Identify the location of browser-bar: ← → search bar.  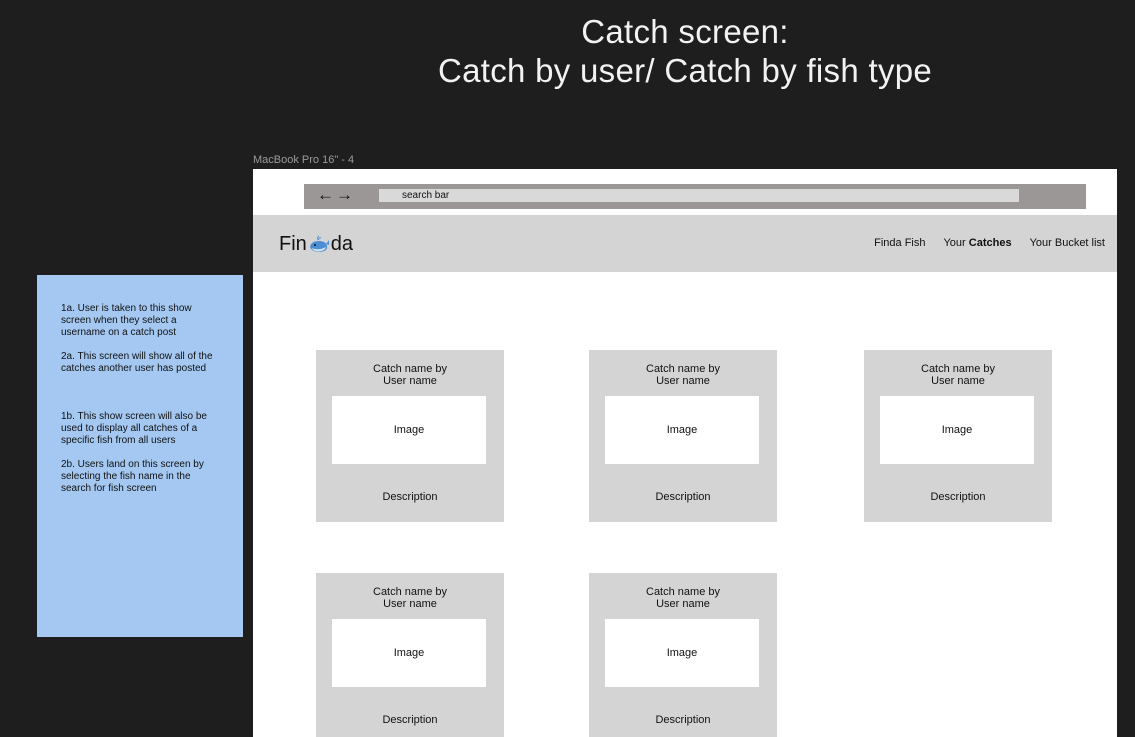
(695, 196).